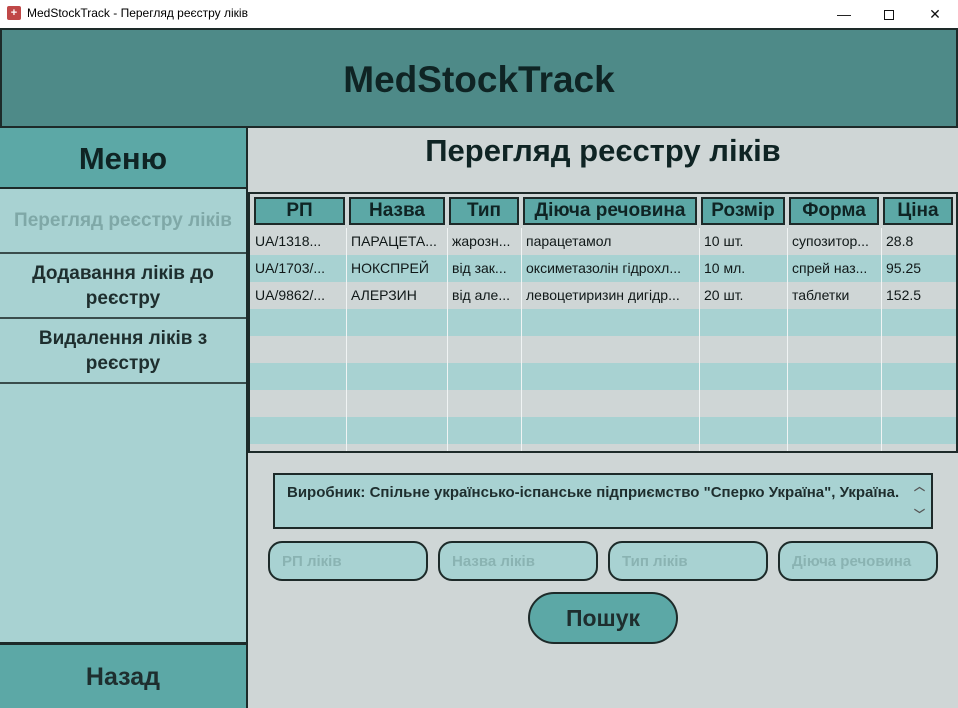  What do you see at coordinates (14, 13) in the screenshot?
I see `app-icon: +` at bounding box center [14, 13].